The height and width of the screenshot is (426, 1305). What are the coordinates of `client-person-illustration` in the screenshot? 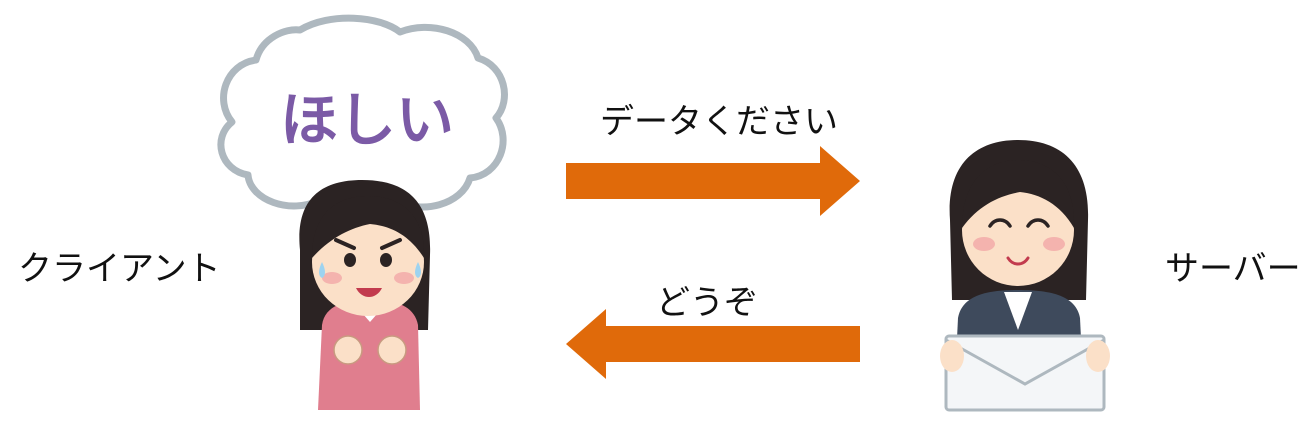 It's located at (365, 295).